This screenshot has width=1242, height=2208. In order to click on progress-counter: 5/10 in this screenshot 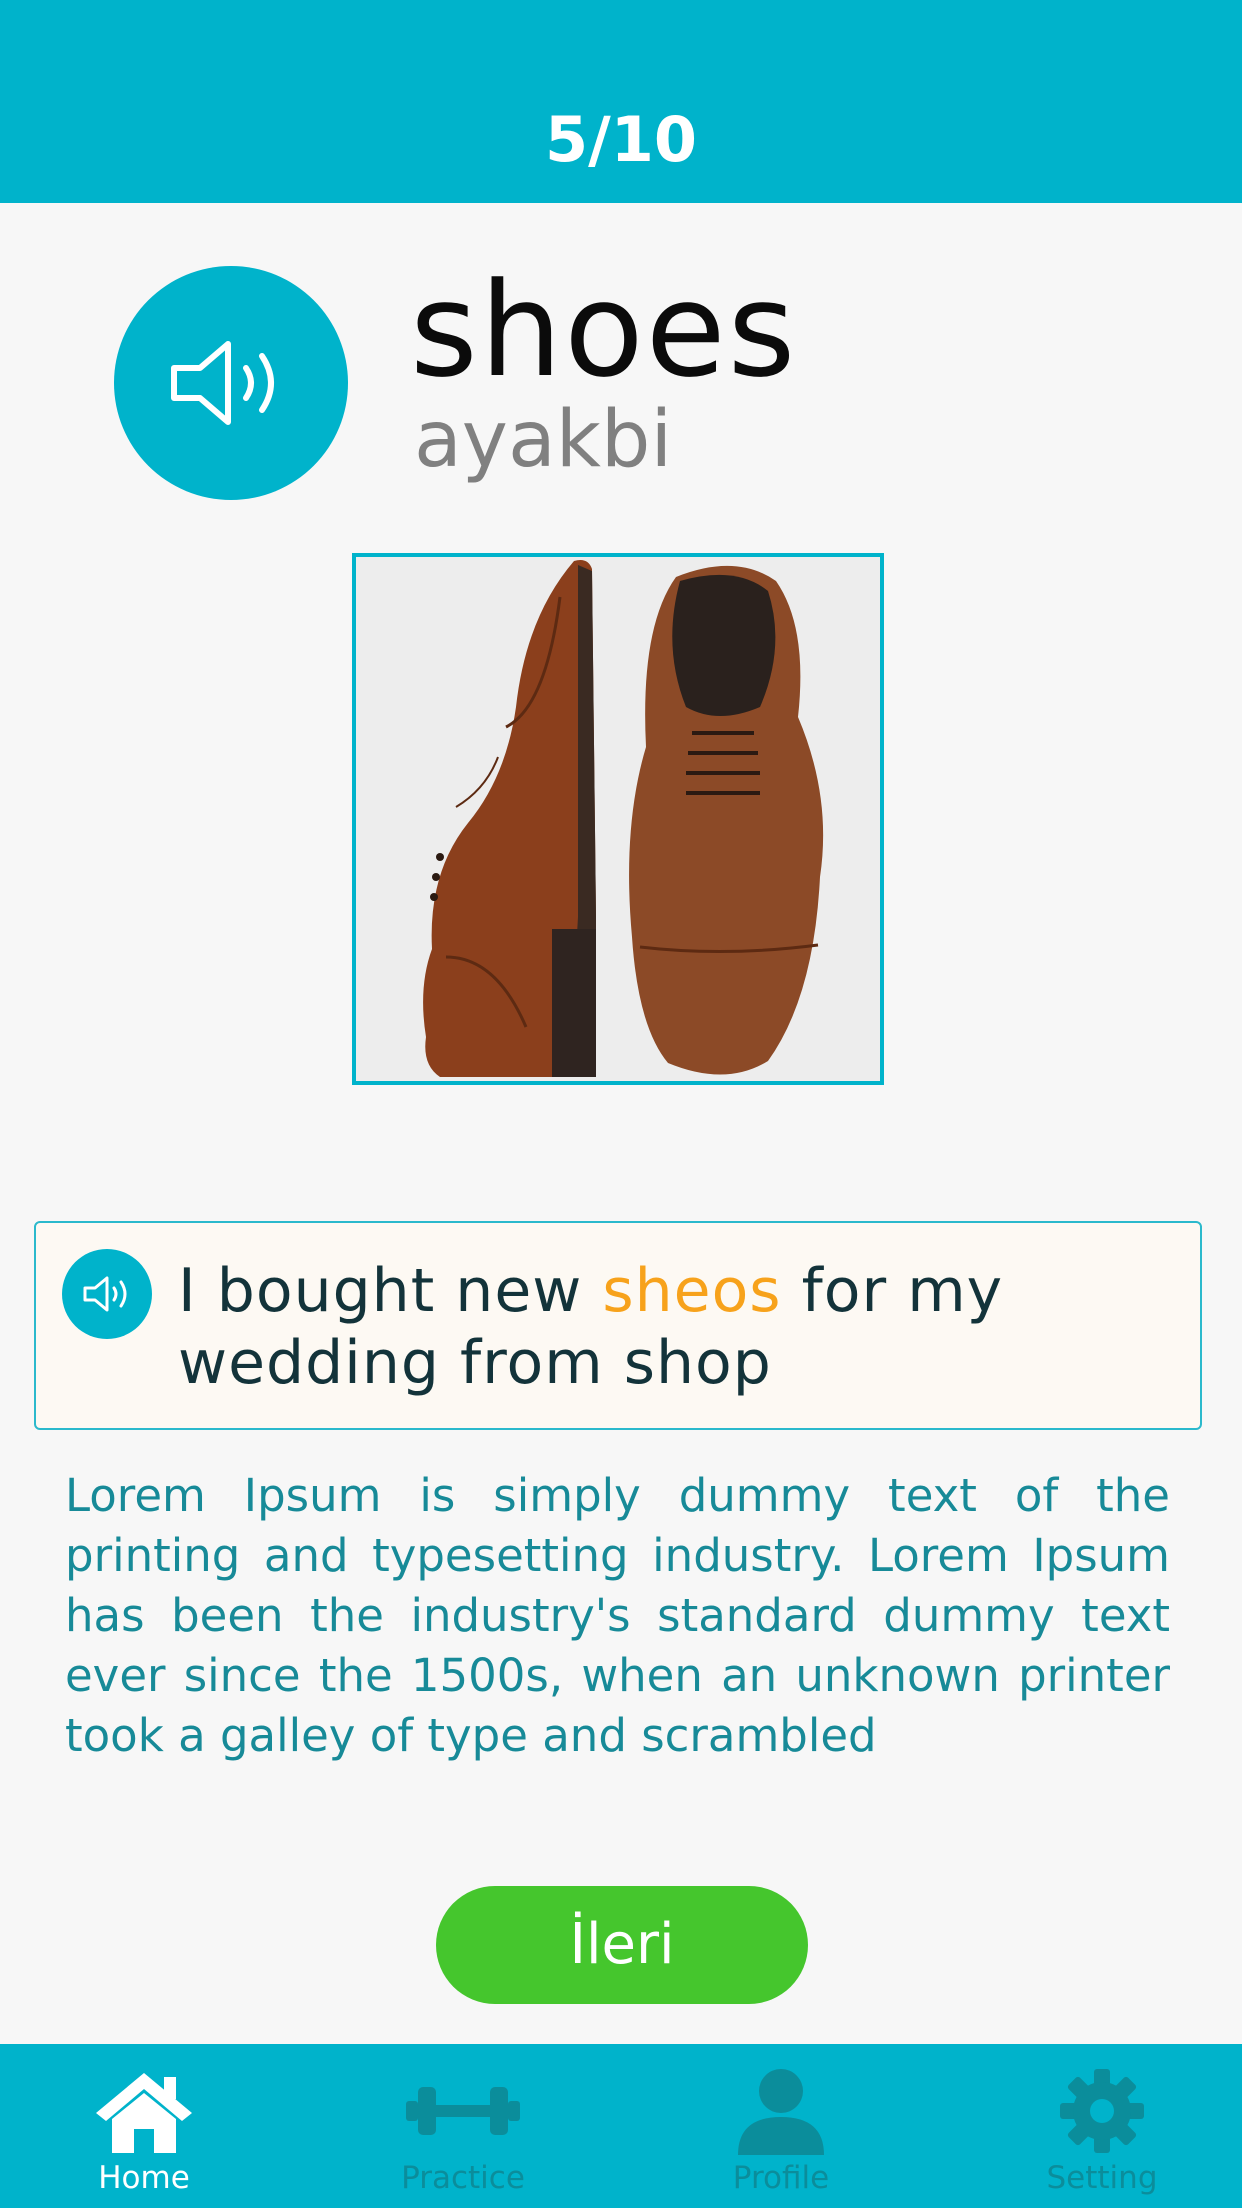, I will do `click(621, 139)`.